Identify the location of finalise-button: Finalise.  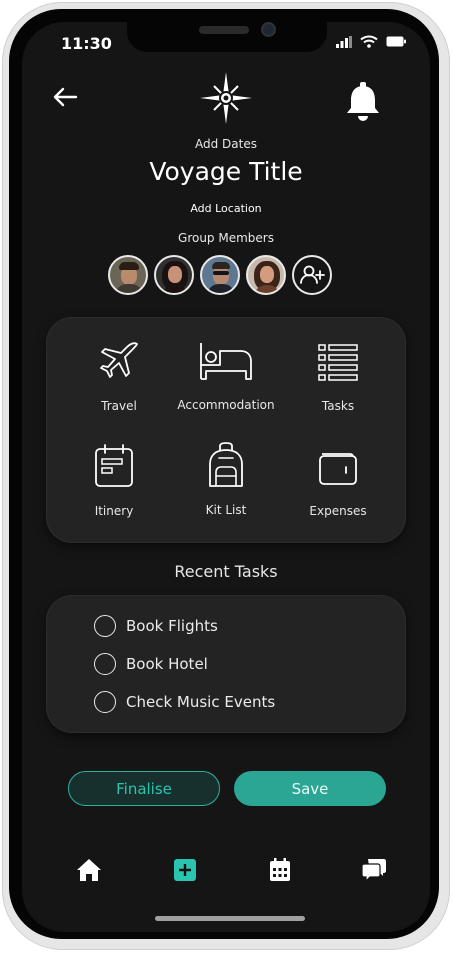
(144, 788).